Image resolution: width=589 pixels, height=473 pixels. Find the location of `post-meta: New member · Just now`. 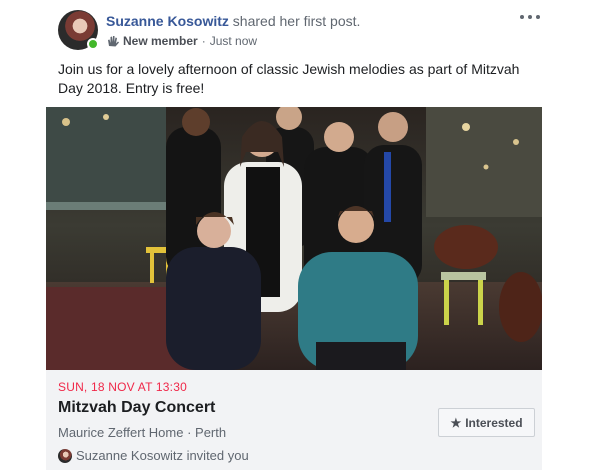

post-meta: New member · Just now is located at coordinates (181, 41).